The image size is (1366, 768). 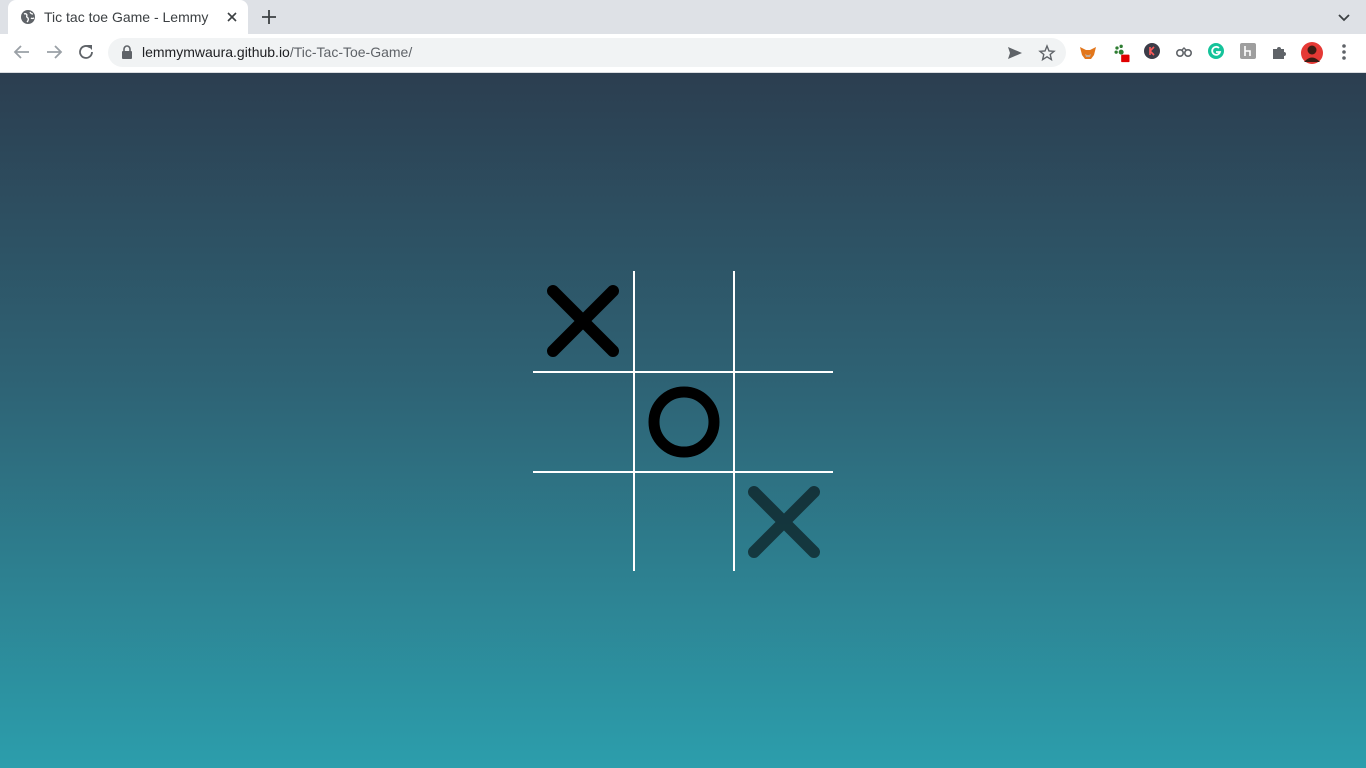 I want to click on chevron-down-icon, so click(x=1344, y=17).